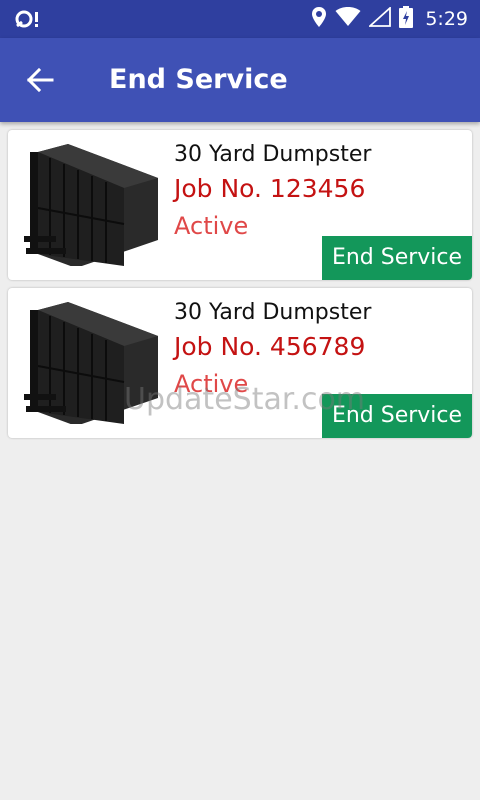  Describe the element at coordinates (270, 188) in the screenshot. I see `job-number: Job No. 123456` at that location.